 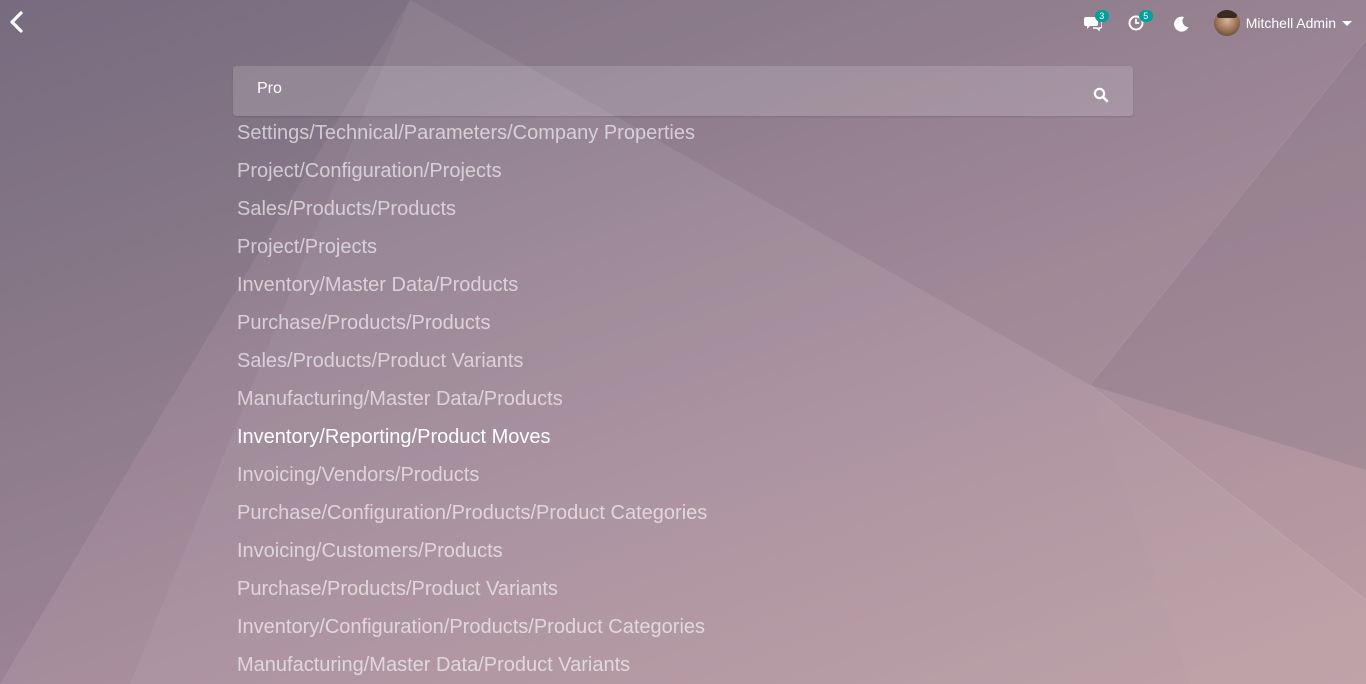 I want to click on moon-icon, so click(x=1181, y=24).